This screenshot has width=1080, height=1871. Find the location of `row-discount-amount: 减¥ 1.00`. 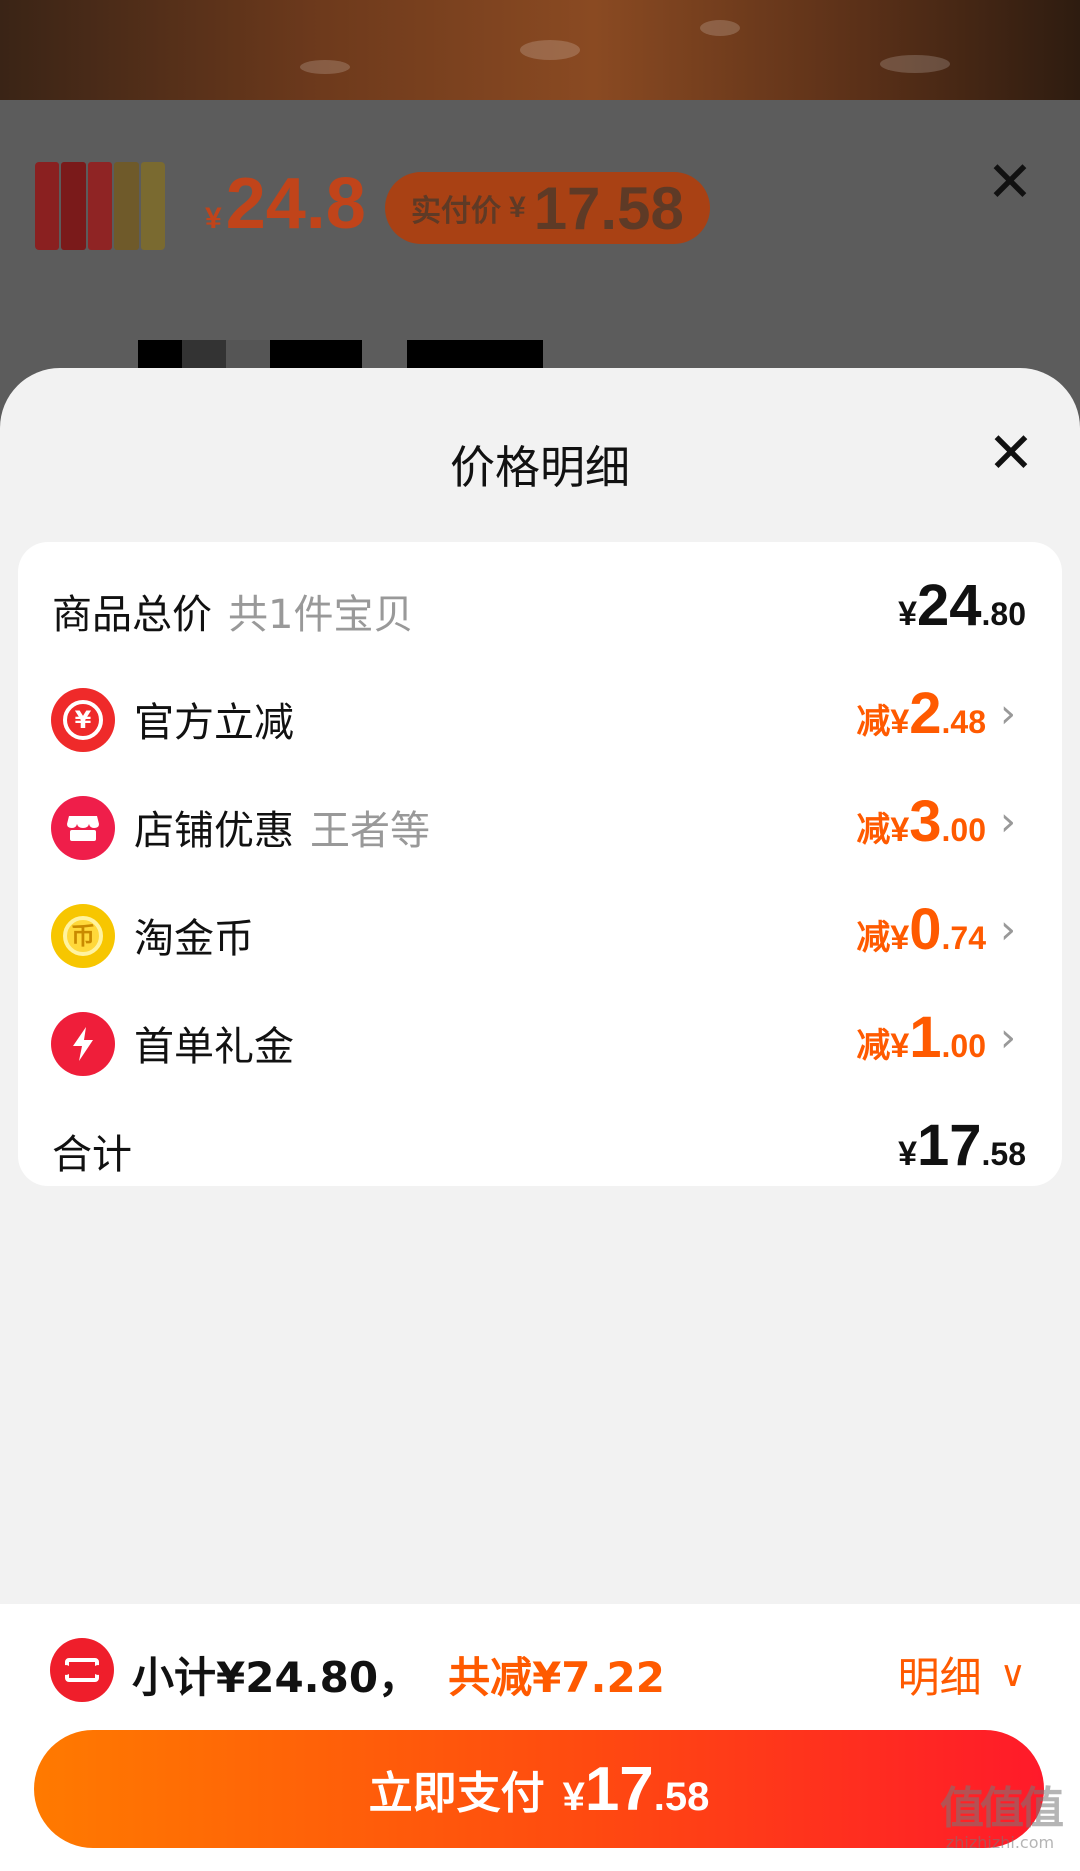

row-discount-amount: 减¥ 1.00 is located at coordinates (921, 1037).